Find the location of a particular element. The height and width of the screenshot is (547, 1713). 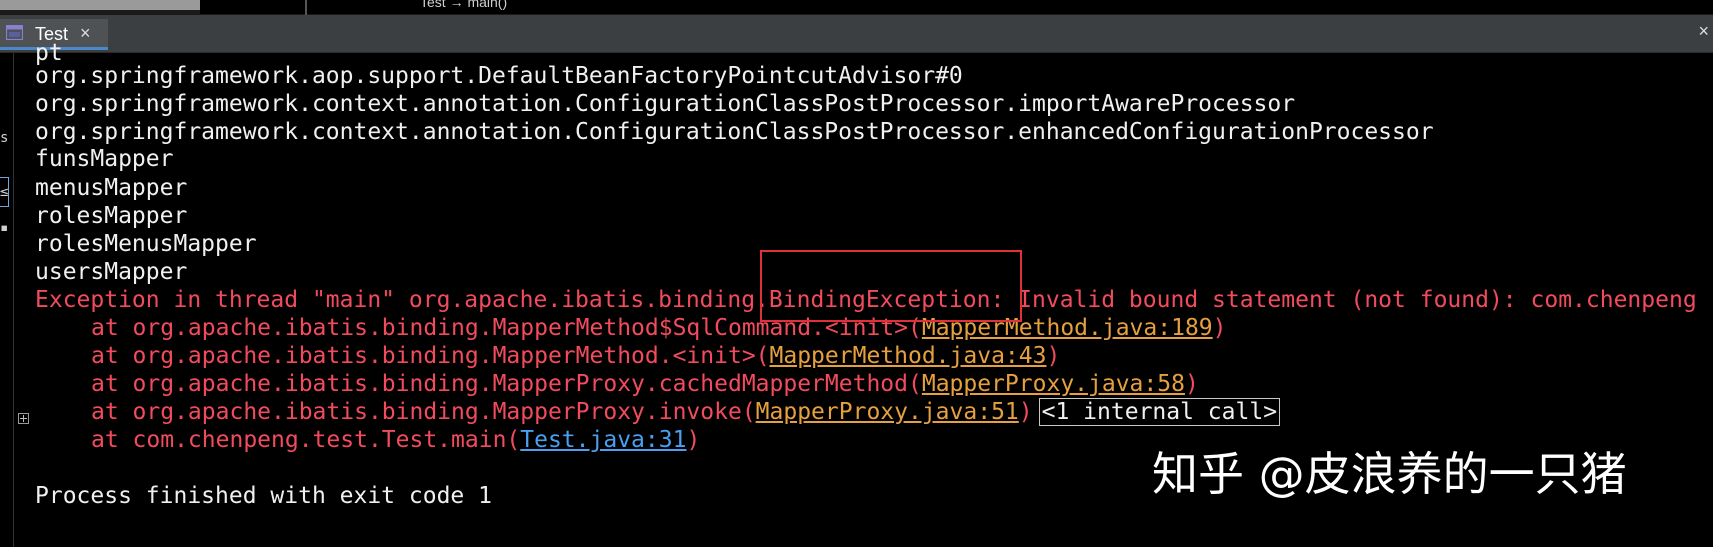

console-line: menusMapper is located at coordinates (111, 188).